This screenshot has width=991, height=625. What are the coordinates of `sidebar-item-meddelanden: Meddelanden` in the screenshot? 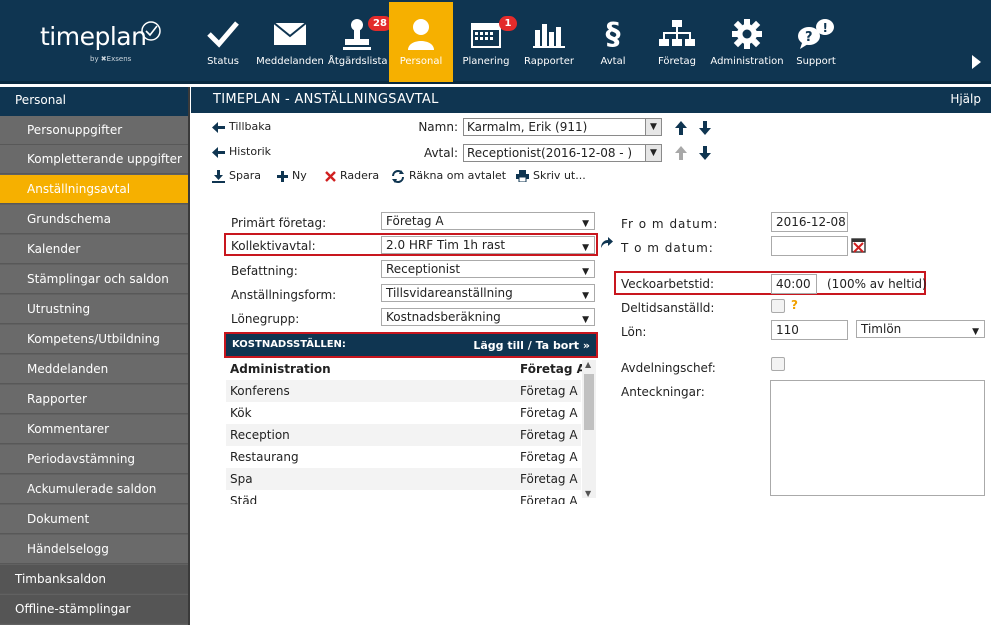 It's located at (94, 369).